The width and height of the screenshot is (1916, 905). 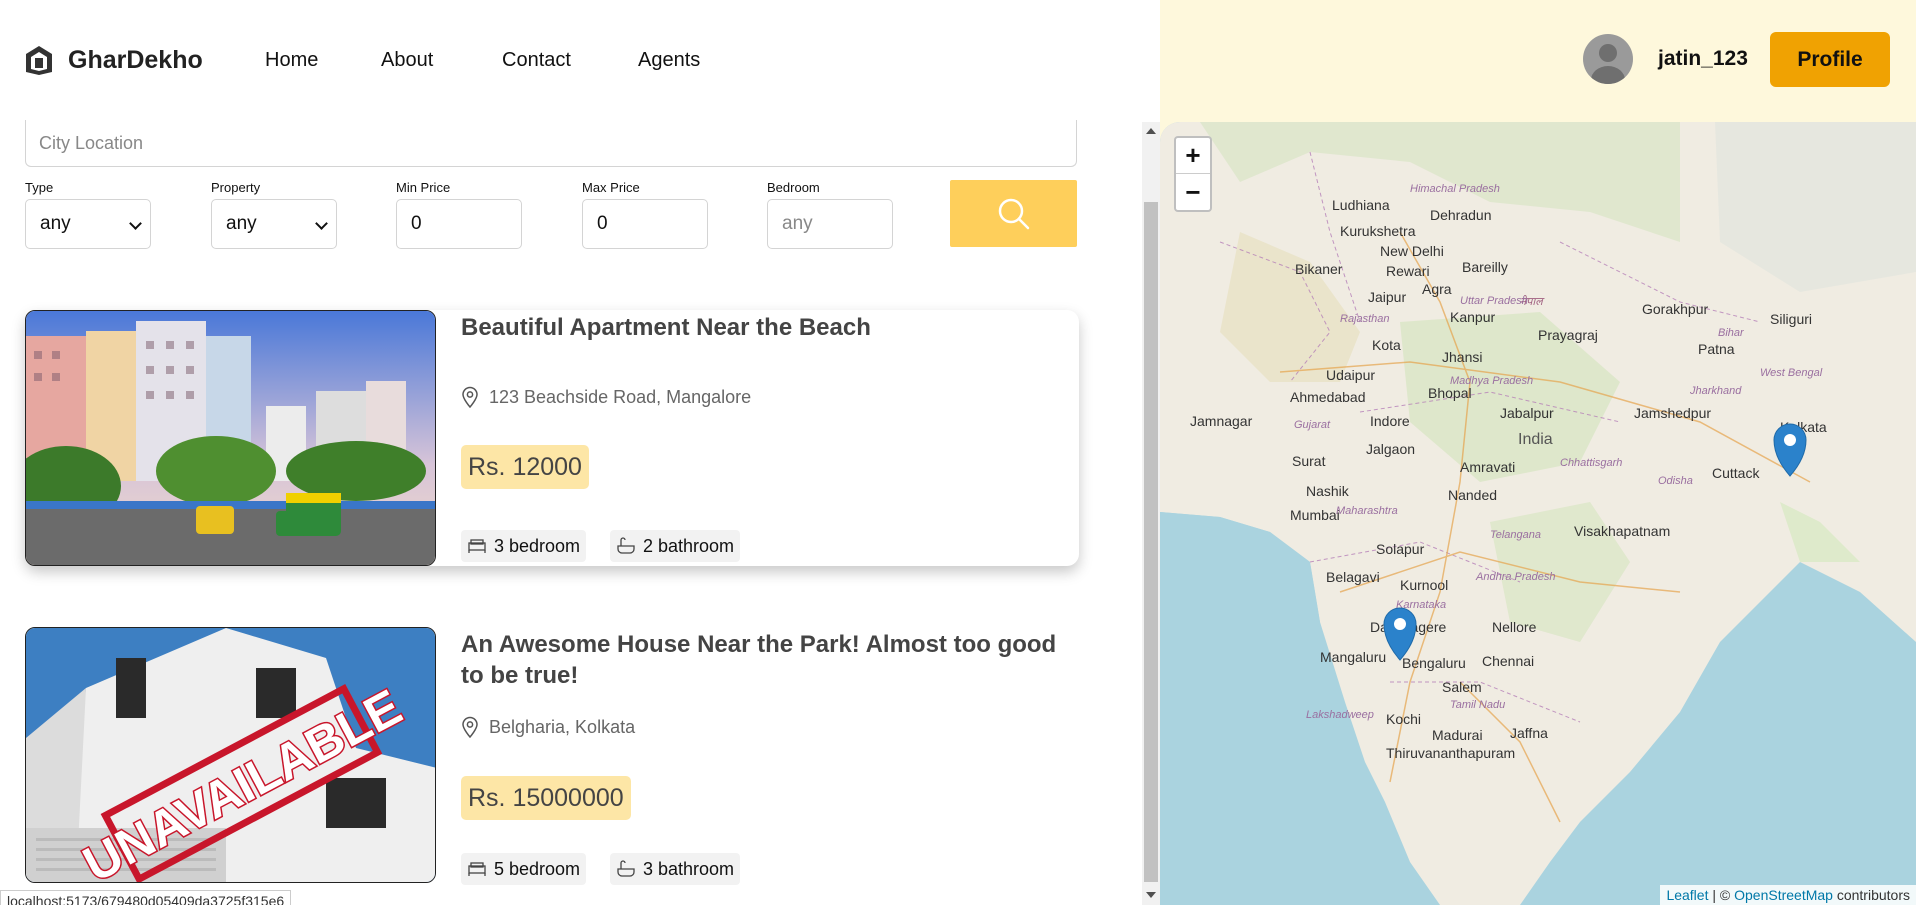 I want to click on city-location-input: City Location, so click(x=551, y=143).